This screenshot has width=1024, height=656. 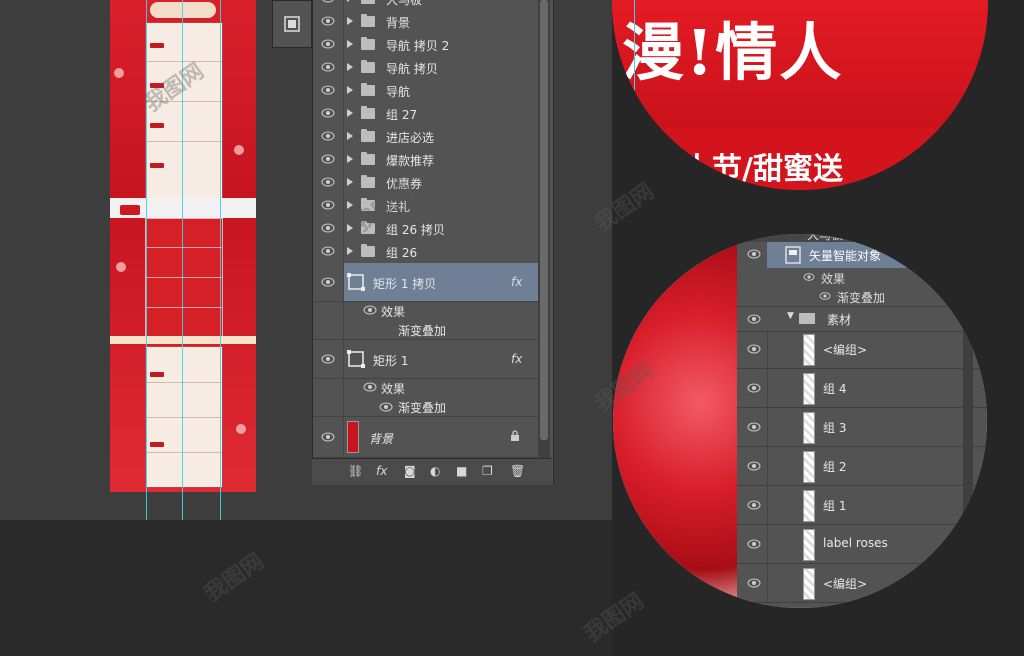 I want to click on layer-row: 组 26, so click(x=426, y=252).